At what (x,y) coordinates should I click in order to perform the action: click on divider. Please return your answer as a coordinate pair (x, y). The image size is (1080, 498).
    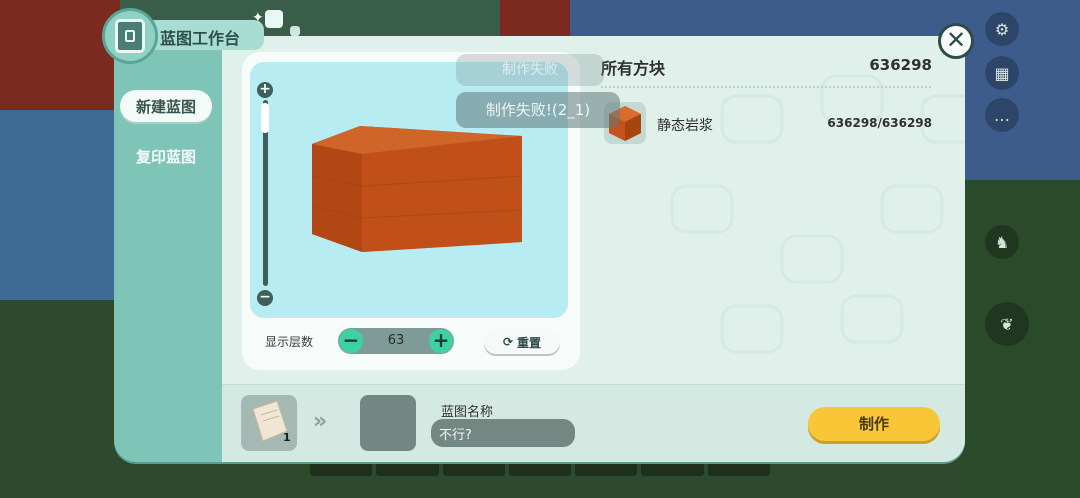
    Looking at the image, I should click on (766, 87).